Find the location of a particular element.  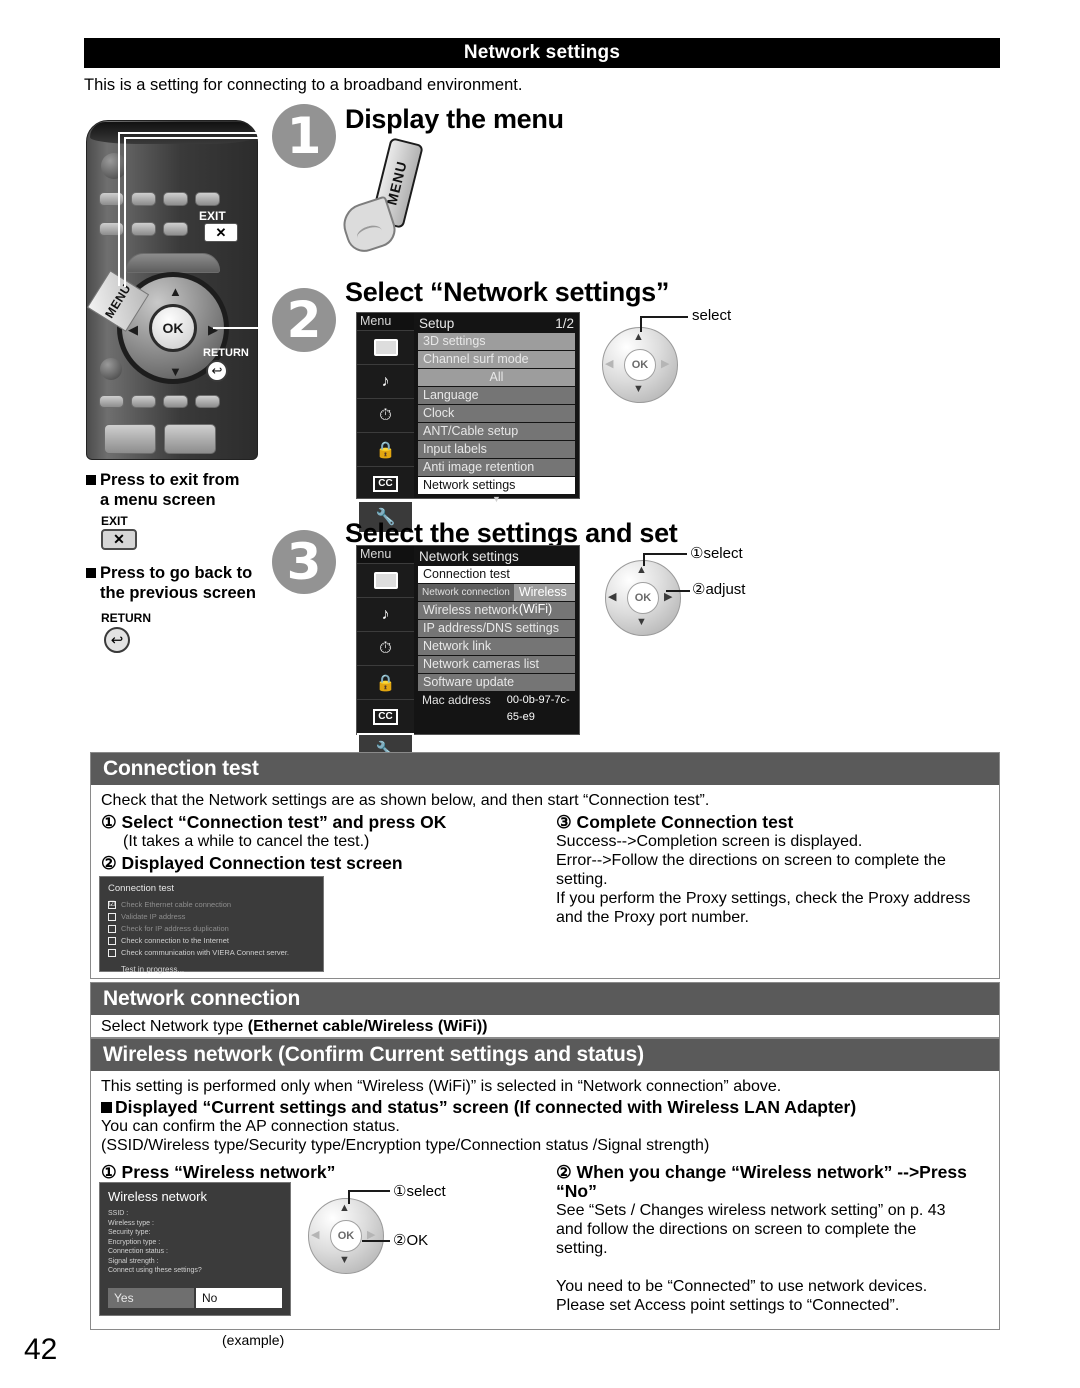

check-label: Check for IP address duplication is located at coordinates (175, 928).